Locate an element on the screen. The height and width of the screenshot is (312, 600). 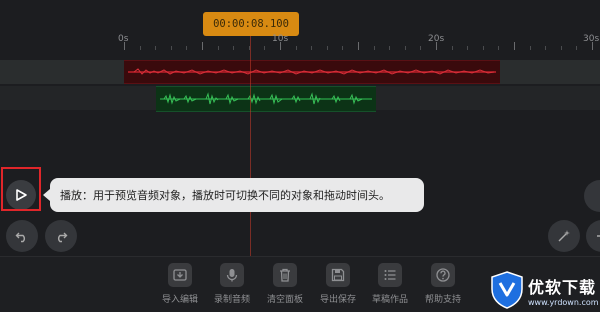
tooltip-text: 播放：用于预览音频对象，播放时可切换不同的对象和拖动时间头。 is located at coordinates (225, 195).